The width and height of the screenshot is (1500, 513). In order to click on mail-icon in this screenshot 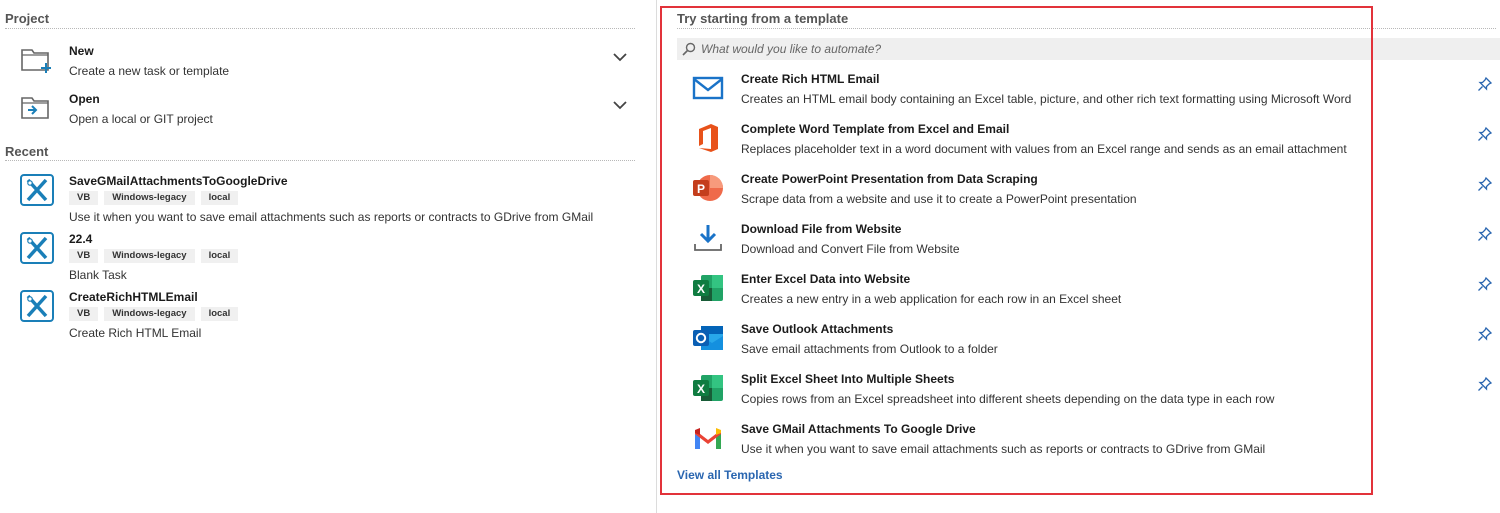, I will do `click(708, 88)`.